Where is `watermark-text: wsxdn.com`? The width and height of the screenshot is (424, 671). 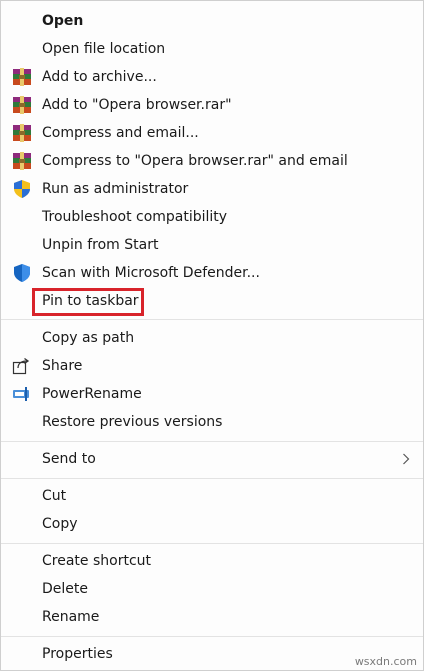
watermark-text: wsxdn.com is located at coordinates (385, 661).